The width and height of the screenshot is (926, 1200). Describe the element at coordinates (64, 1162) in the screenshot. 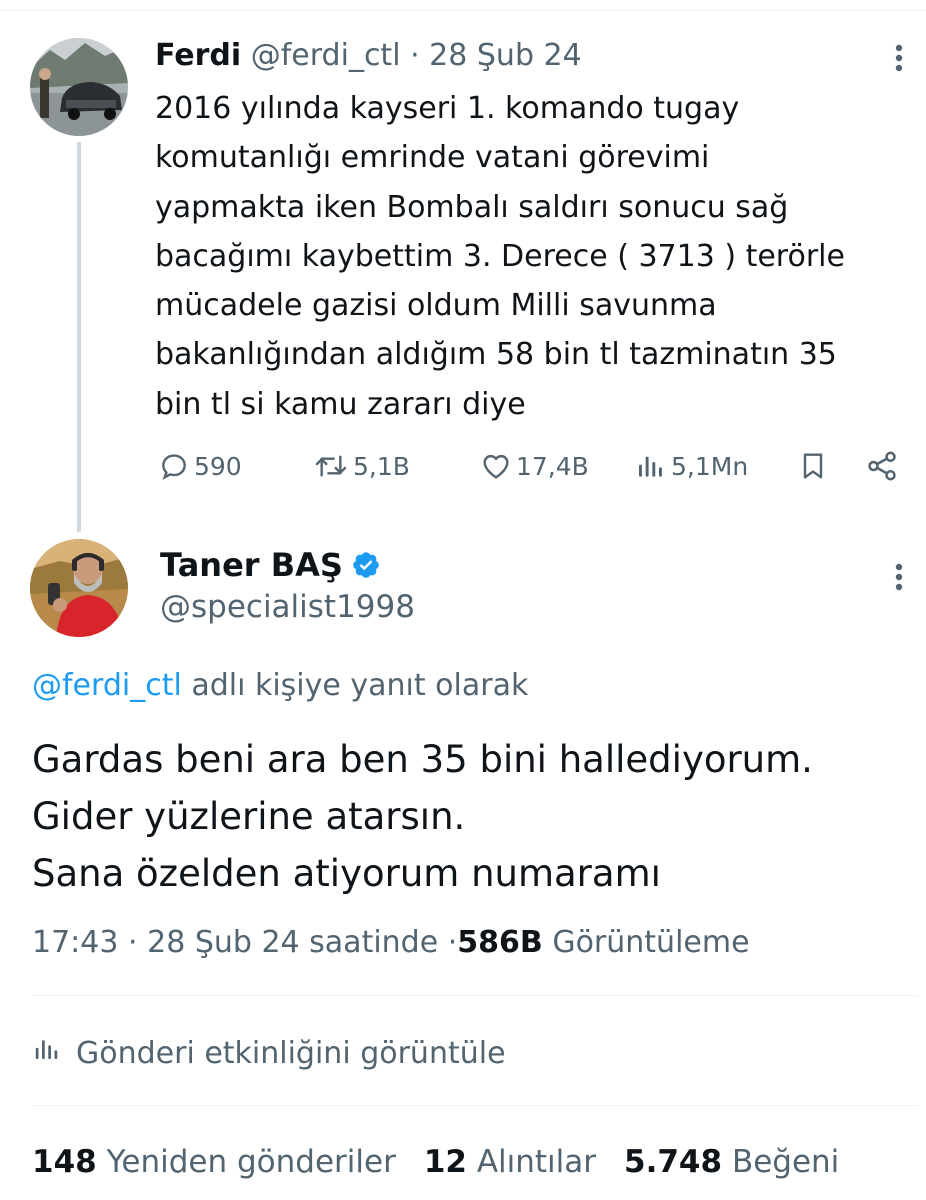

I see `reposts-stat-count: 148` at that location.